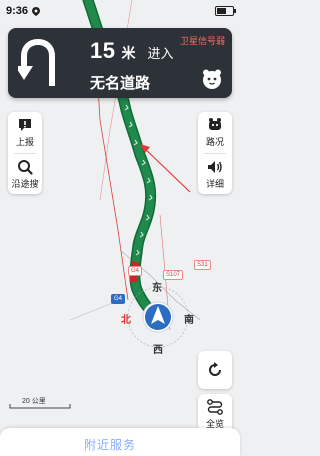 The height and width of the screenshot is (456, 320). Describe the element at coordinates (157, 288) in the screenshot. I see `compass-east: 东` at that location.